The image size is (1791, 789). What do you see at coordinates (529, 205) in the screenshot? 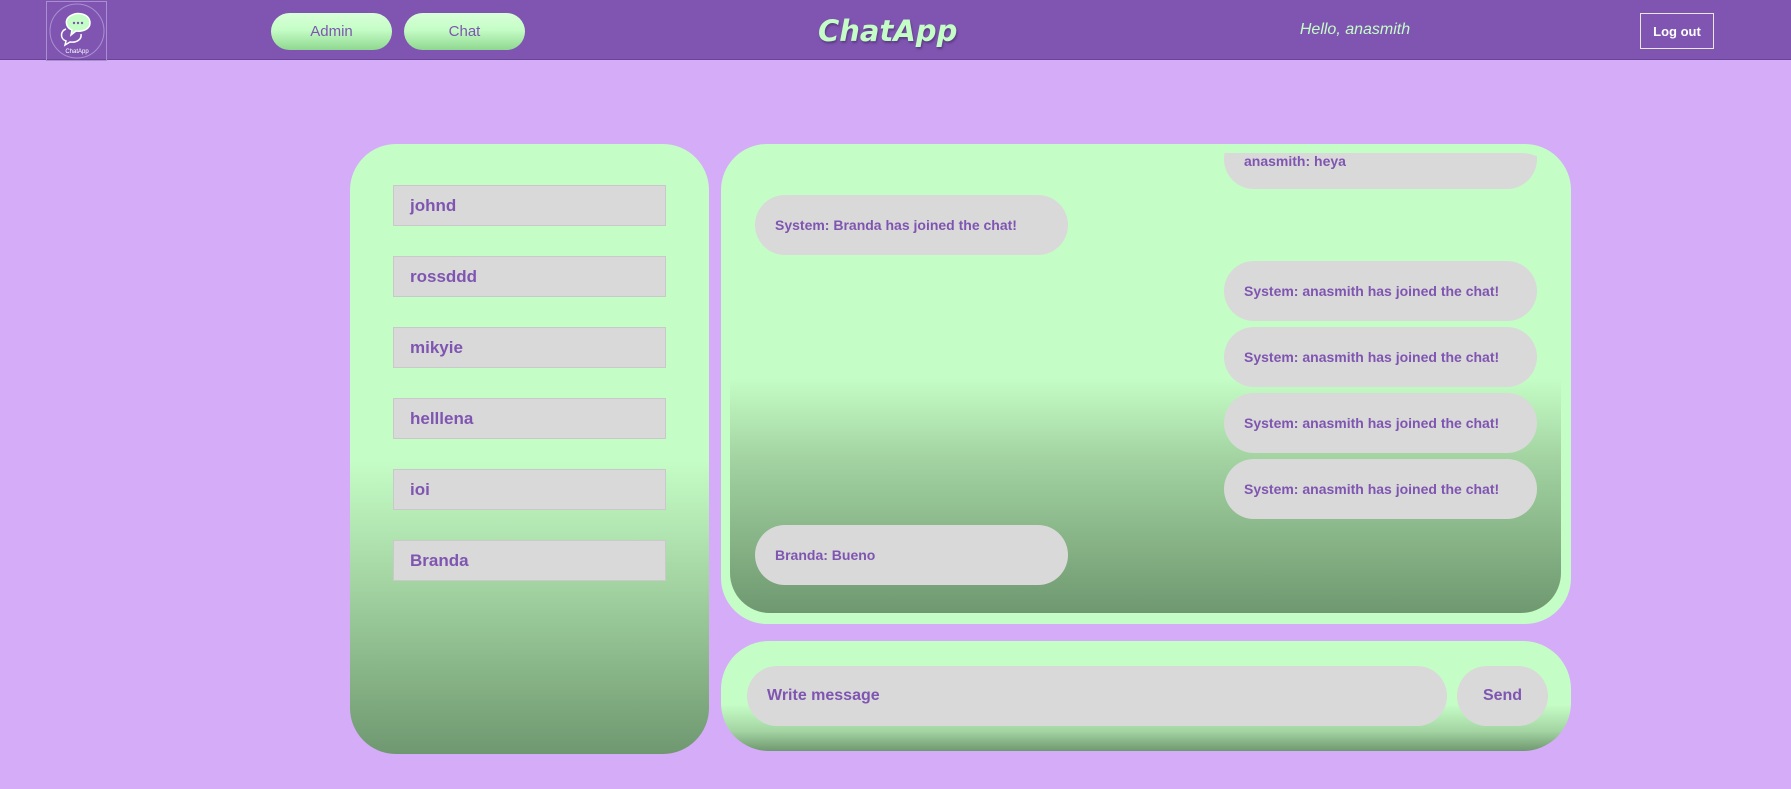
I see `user-item-johnd: johnd` at bounding box center [529, 205].